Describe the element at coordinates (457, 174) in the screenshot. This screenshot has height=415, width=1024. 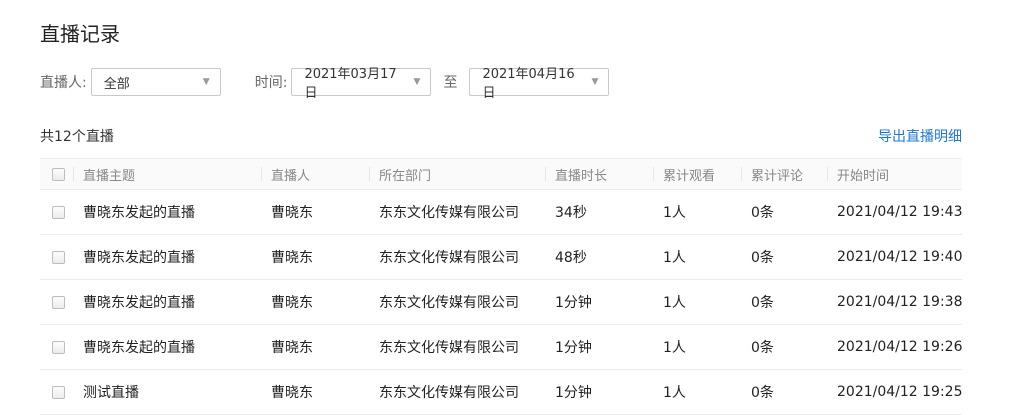
I see `column-header-department: 所在部门` at that location.